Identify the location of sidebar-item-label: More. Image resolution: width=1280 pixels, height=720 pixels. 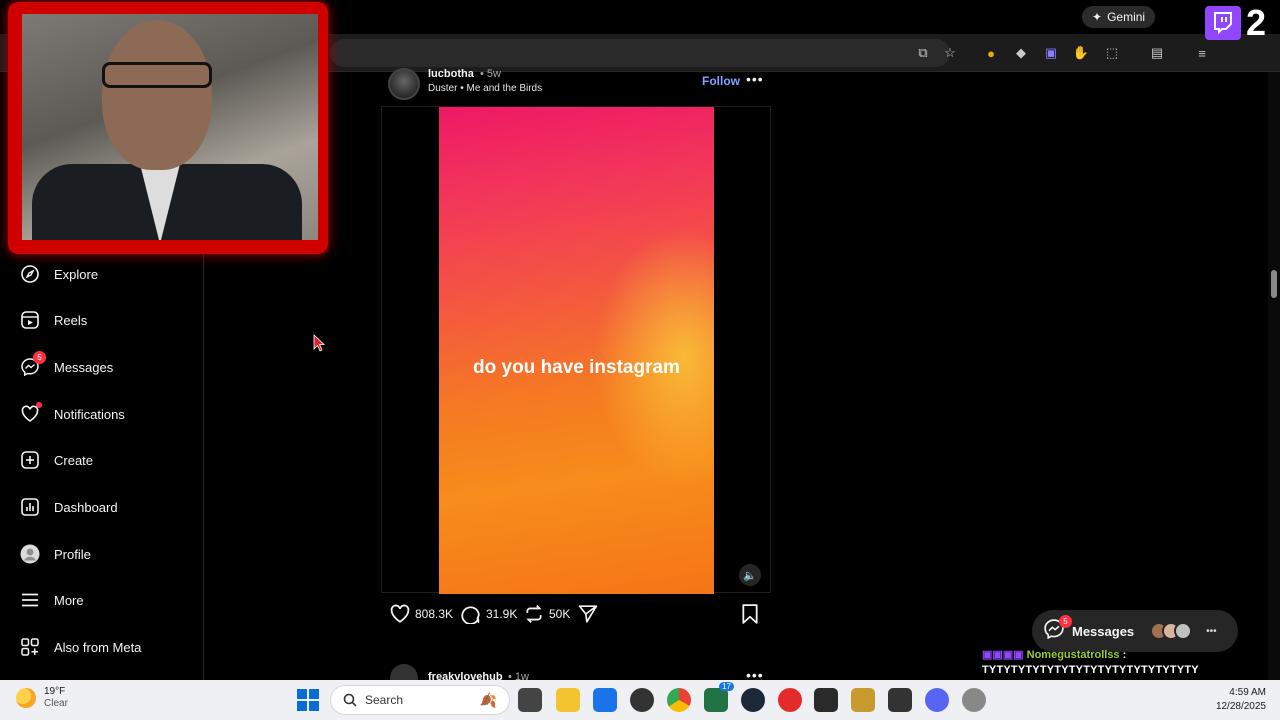
(69, 600).